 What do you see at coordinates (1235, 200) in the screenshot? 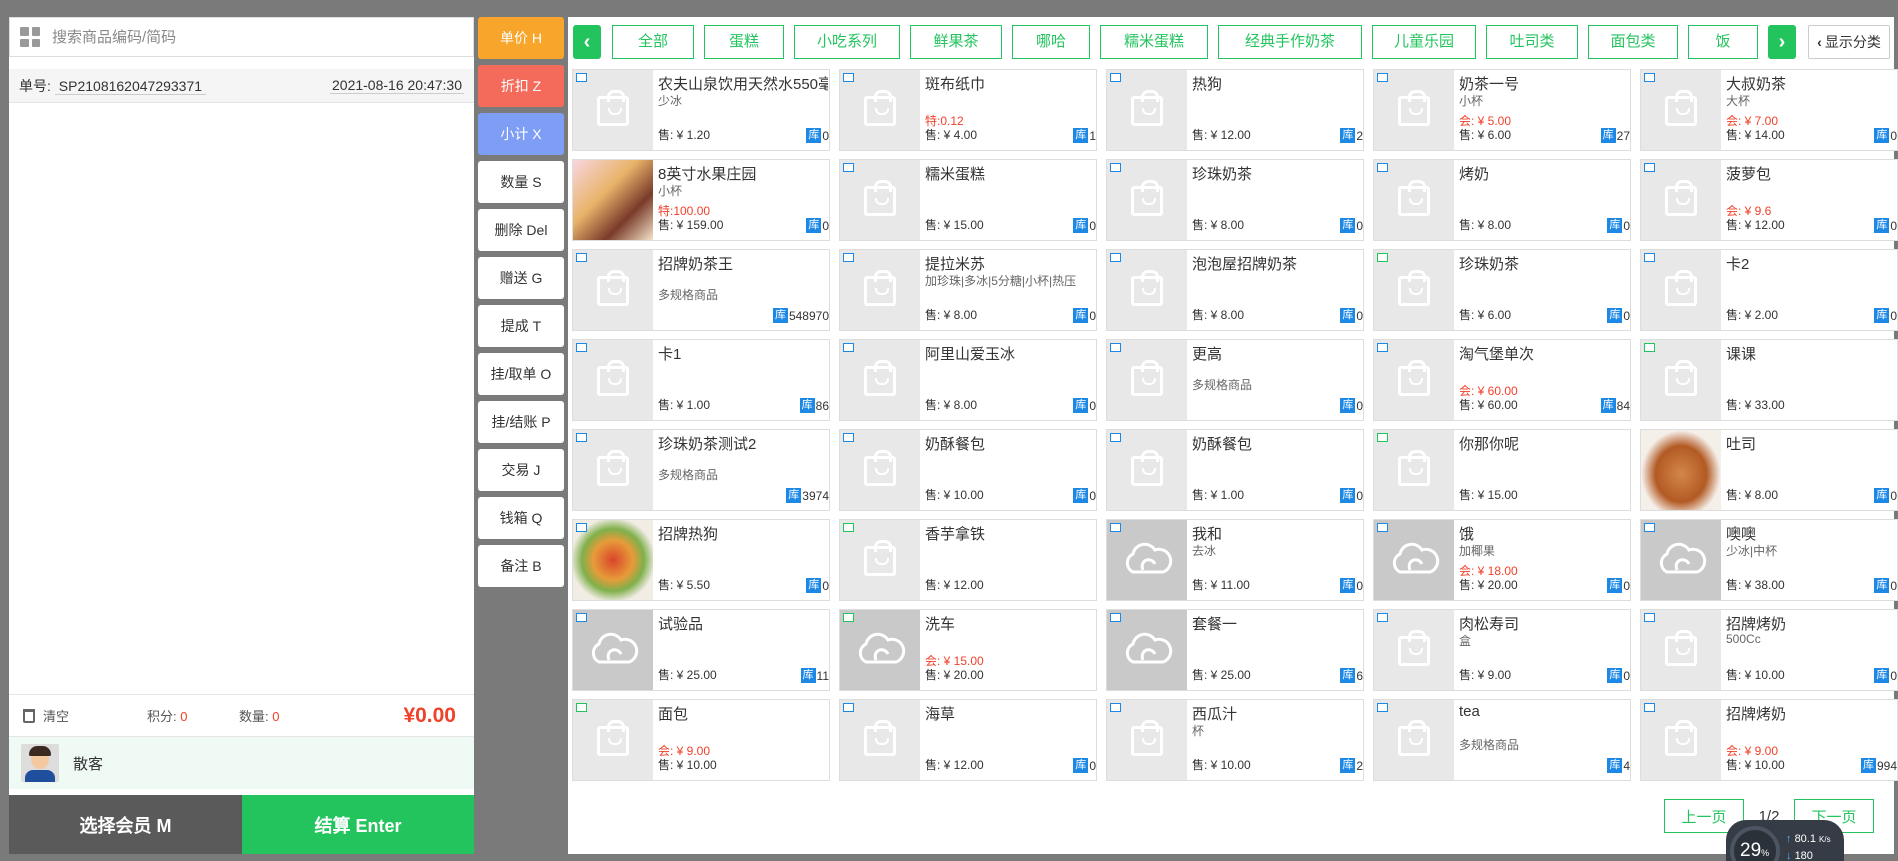
I see `product-card: 珍珠奶茶 售: ¥ 8.00 库 0` at bounding box center [1235, 200].